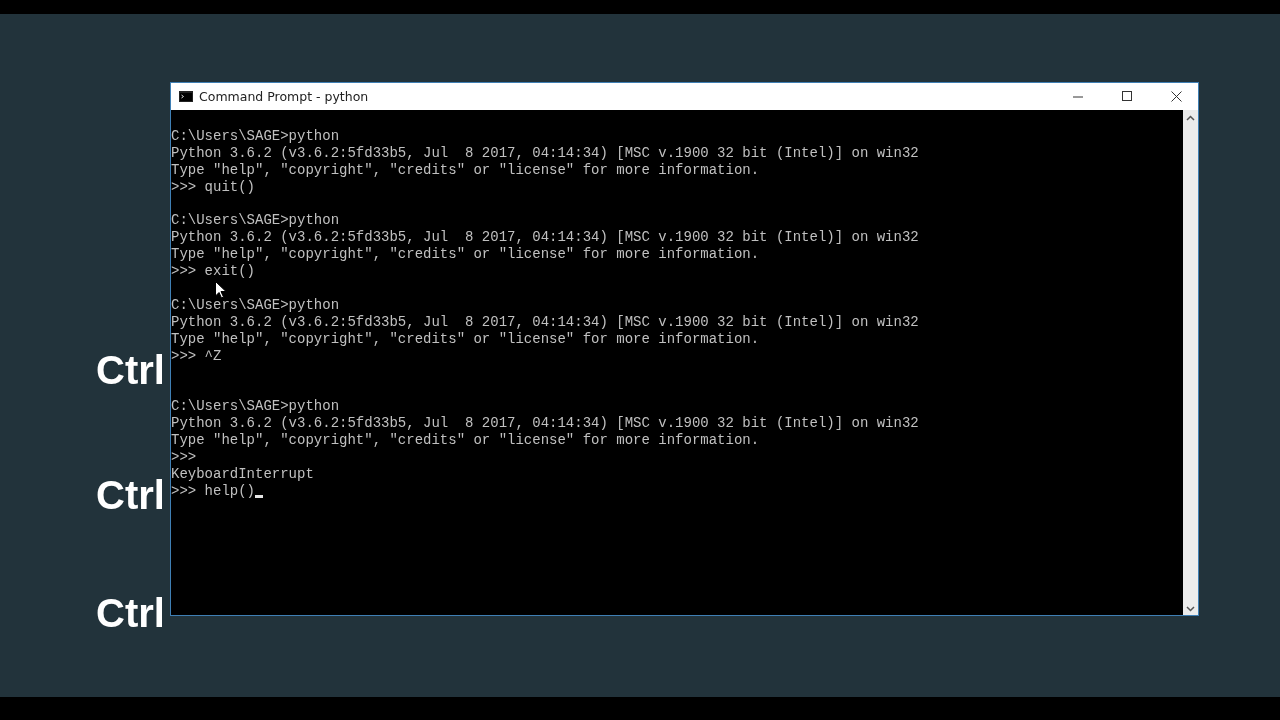 The width and height of the screenshot is (1280, 720). Describe the element at coordinates (242, 473) in the screenshot. I see `console-line: KeyboardInterrupt` at that location.